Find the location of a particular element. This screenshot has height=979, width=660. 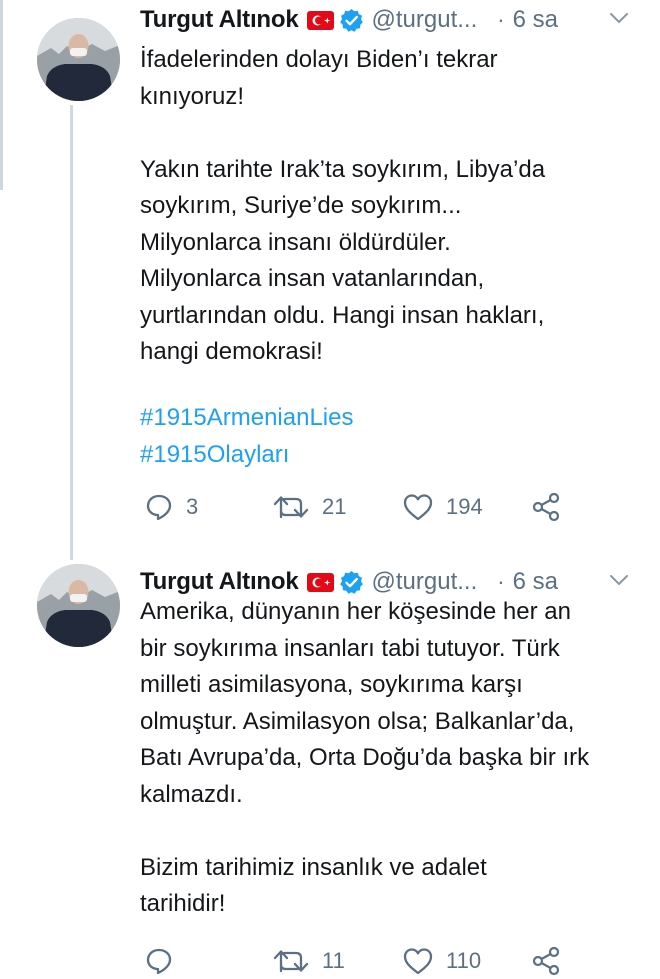

thread-connector-line is located at coordinates (71, 332).